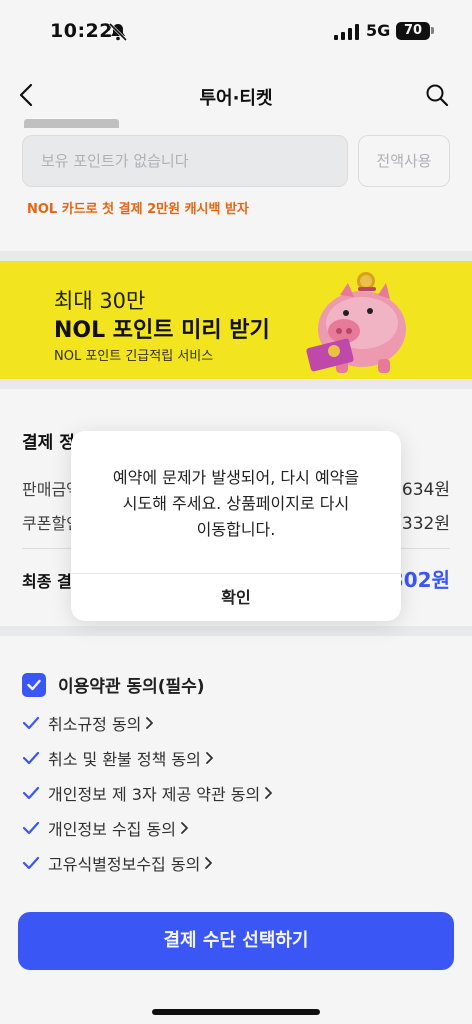 This screenshot has height=1024, width=472. I want to click on alert-message-line: 예약에 문제가 발생되어, 다시 예약을, so click(236, 477).